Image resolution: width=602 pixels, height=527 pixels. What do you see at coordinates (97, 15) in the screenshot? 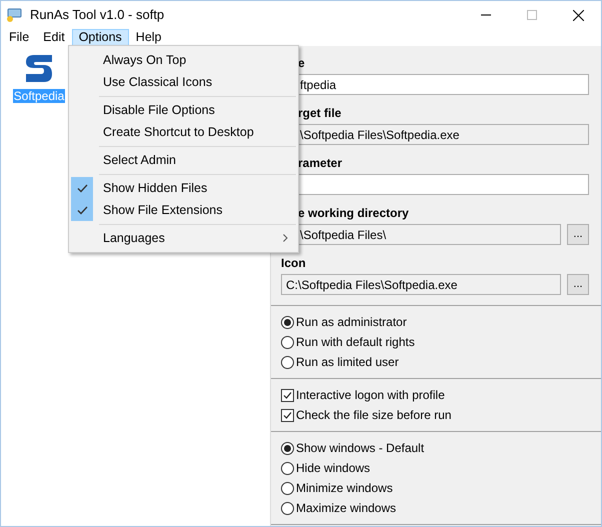
I see `window-title: RunAs Tool v1.0 - softp` at bounding box center [97, 15].